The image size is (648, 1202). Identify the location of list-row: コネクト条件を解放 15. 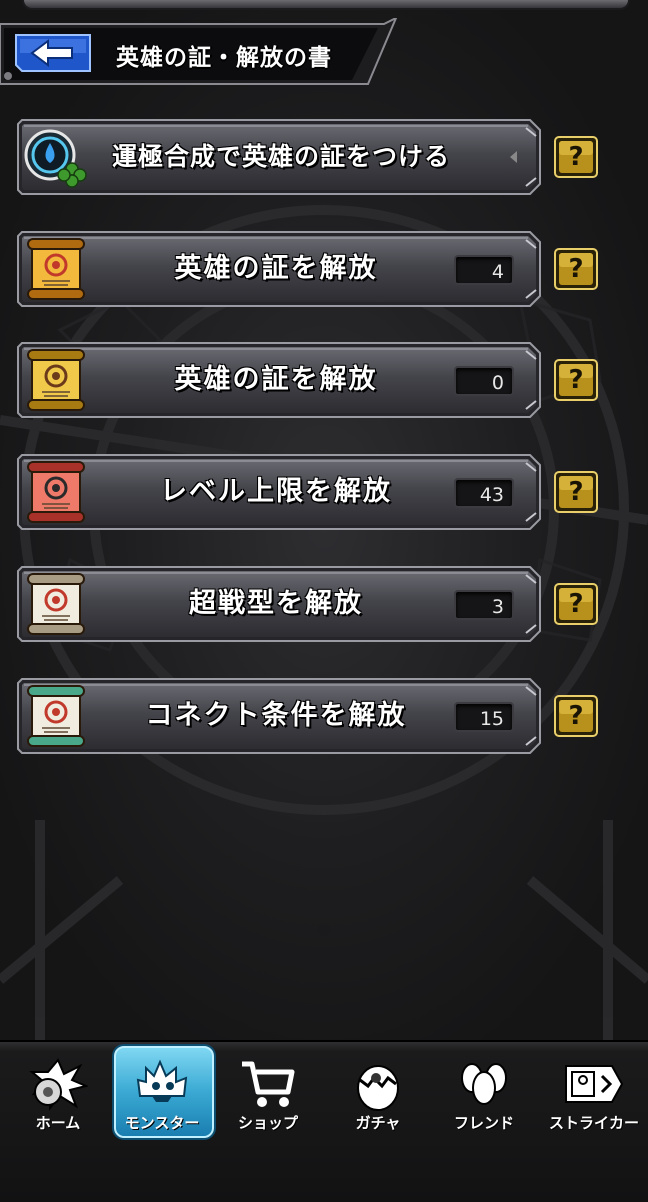
(279, 716).